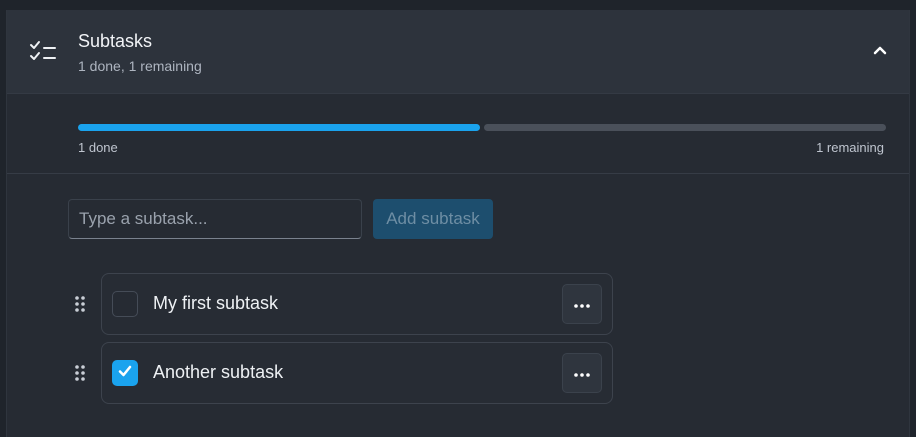 Image resolution: width=916 pixels, height=437 pixels. Describe the element at coordinates (215, 219) in the screenshot. I see `subtask-input` at that location.